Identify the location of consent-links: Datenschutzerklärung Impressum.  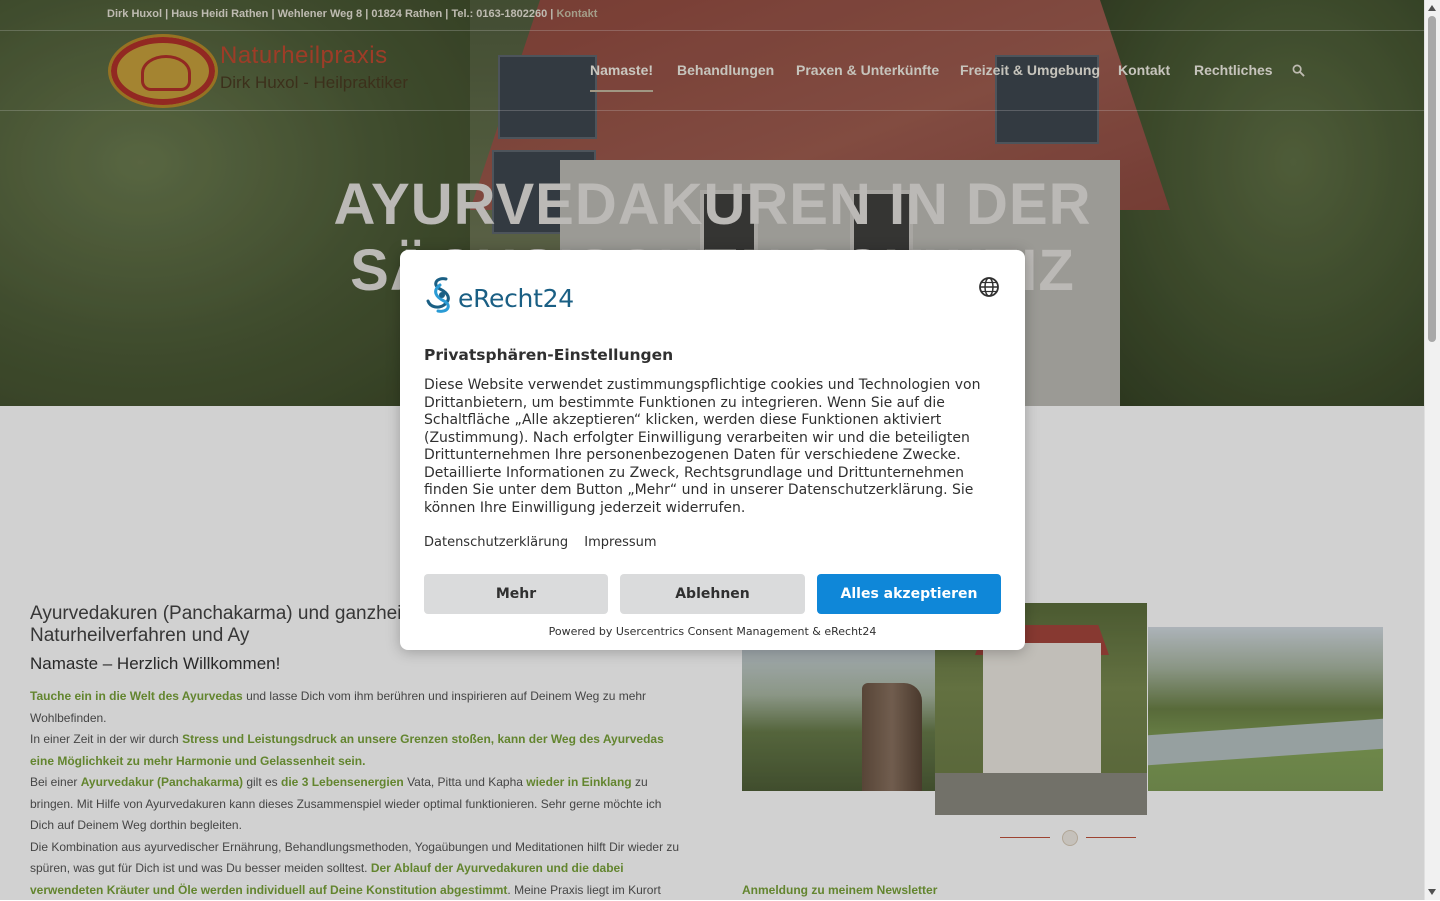
(546, 542).